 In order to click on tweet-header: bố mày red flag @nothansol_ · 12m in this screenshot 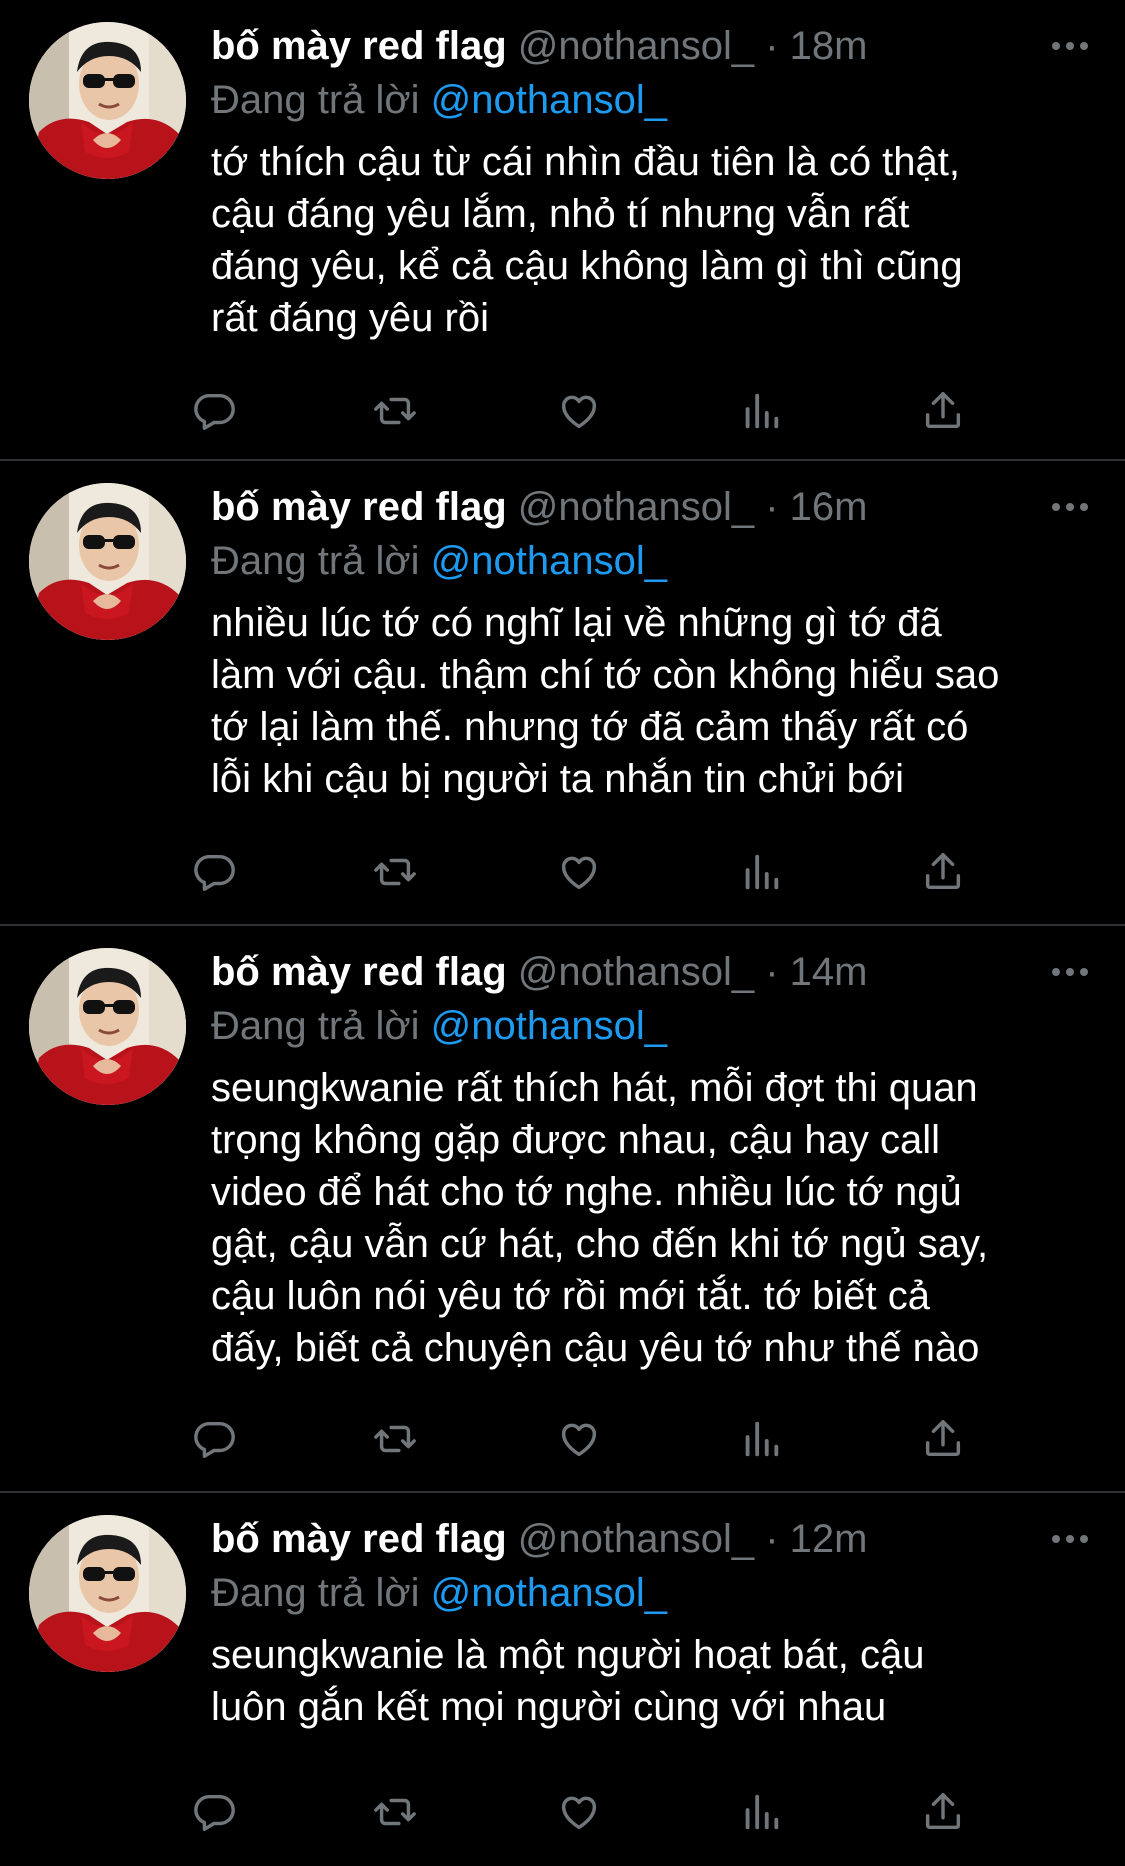, I will do `click(623, 1539)`.